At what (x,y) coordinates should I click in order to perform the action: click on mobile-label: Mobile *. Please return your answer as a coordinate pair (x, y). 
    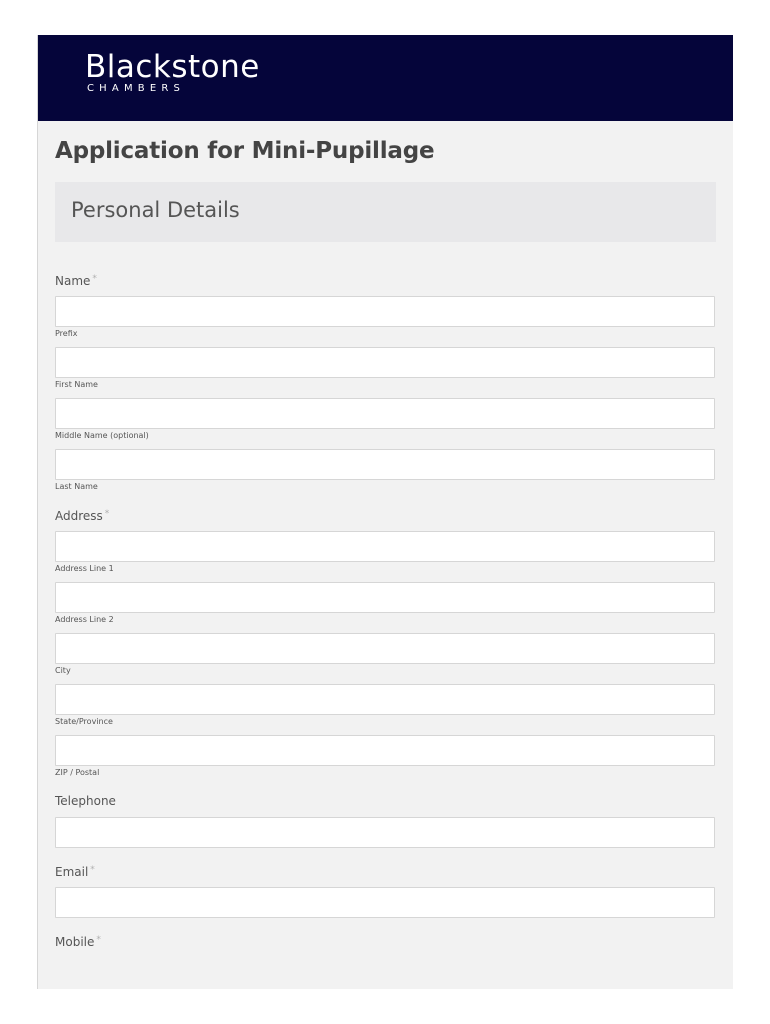
    Looking at the image, I should click on (78, 942).